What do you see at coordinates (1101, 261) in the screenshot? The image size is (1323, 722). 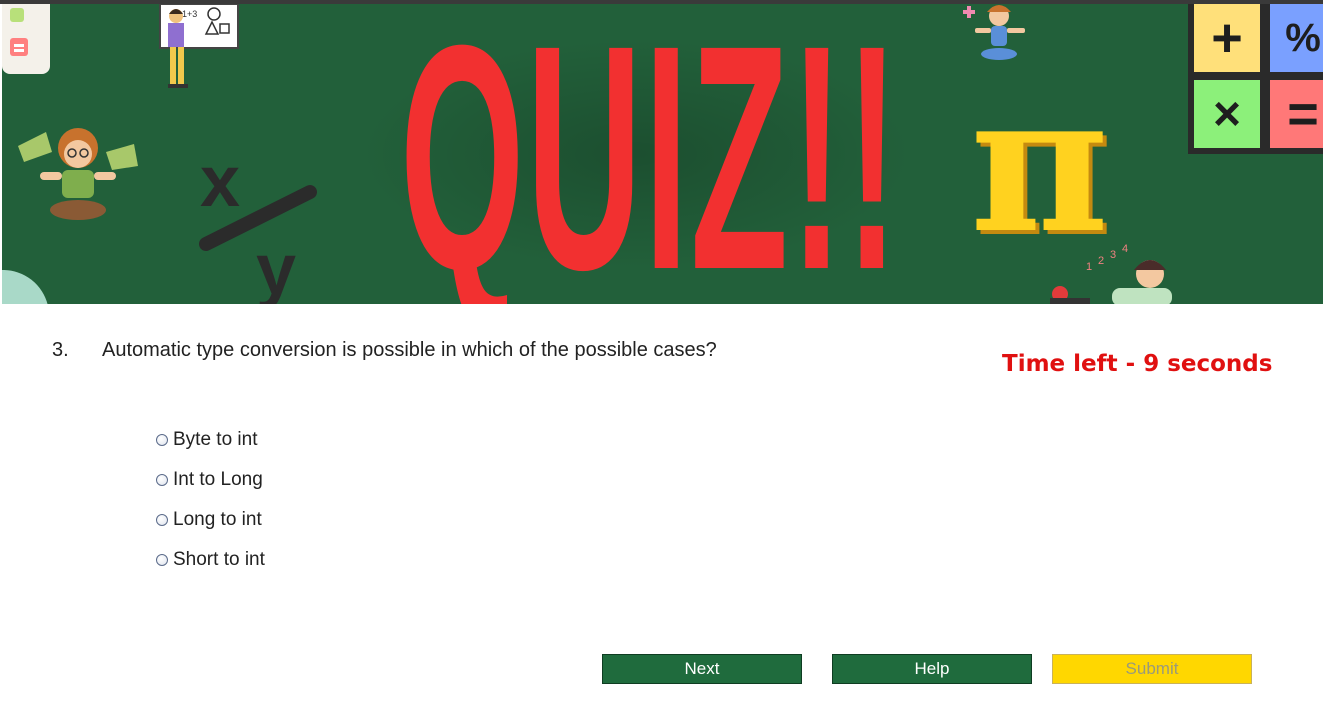 I see `svg-text: 2` at bounding box center [1101, 261].